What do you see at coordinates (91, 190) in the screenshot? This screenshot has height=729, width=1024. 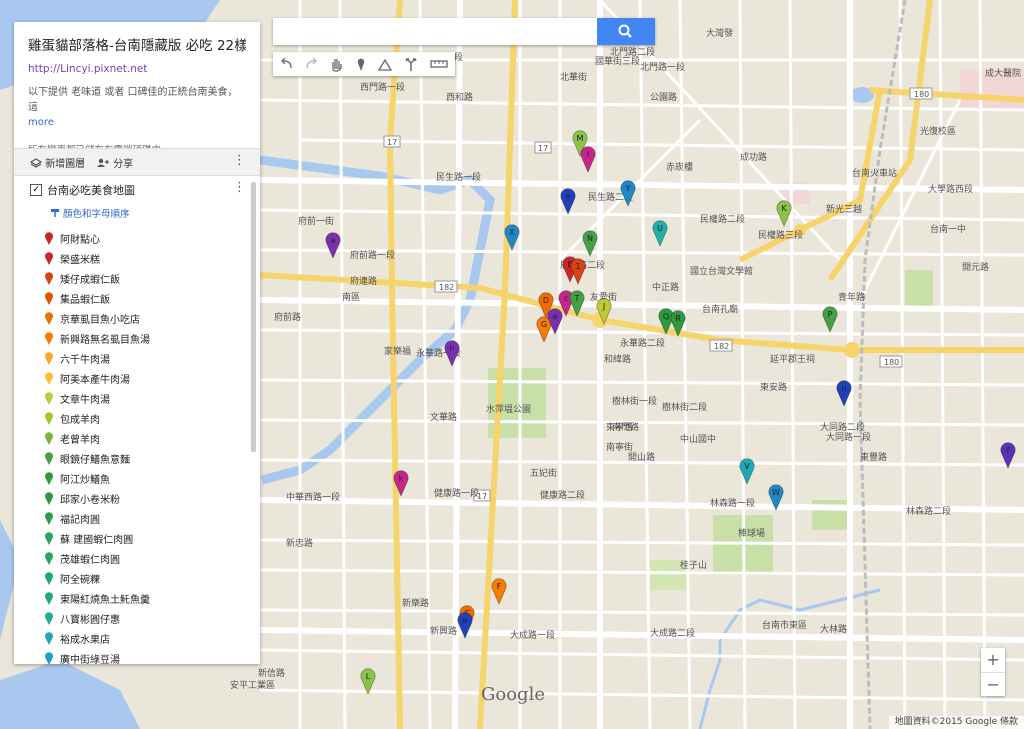 I see `layer-title: 台南必吃美食地圖` at bounding box center [91, 190].